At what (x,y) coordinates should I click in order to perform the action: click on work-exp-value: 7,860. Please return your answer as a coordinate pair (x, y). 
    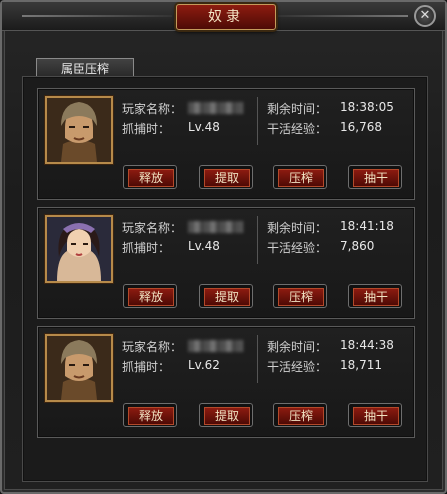
    Looking at the image, I should click on (357, 246).